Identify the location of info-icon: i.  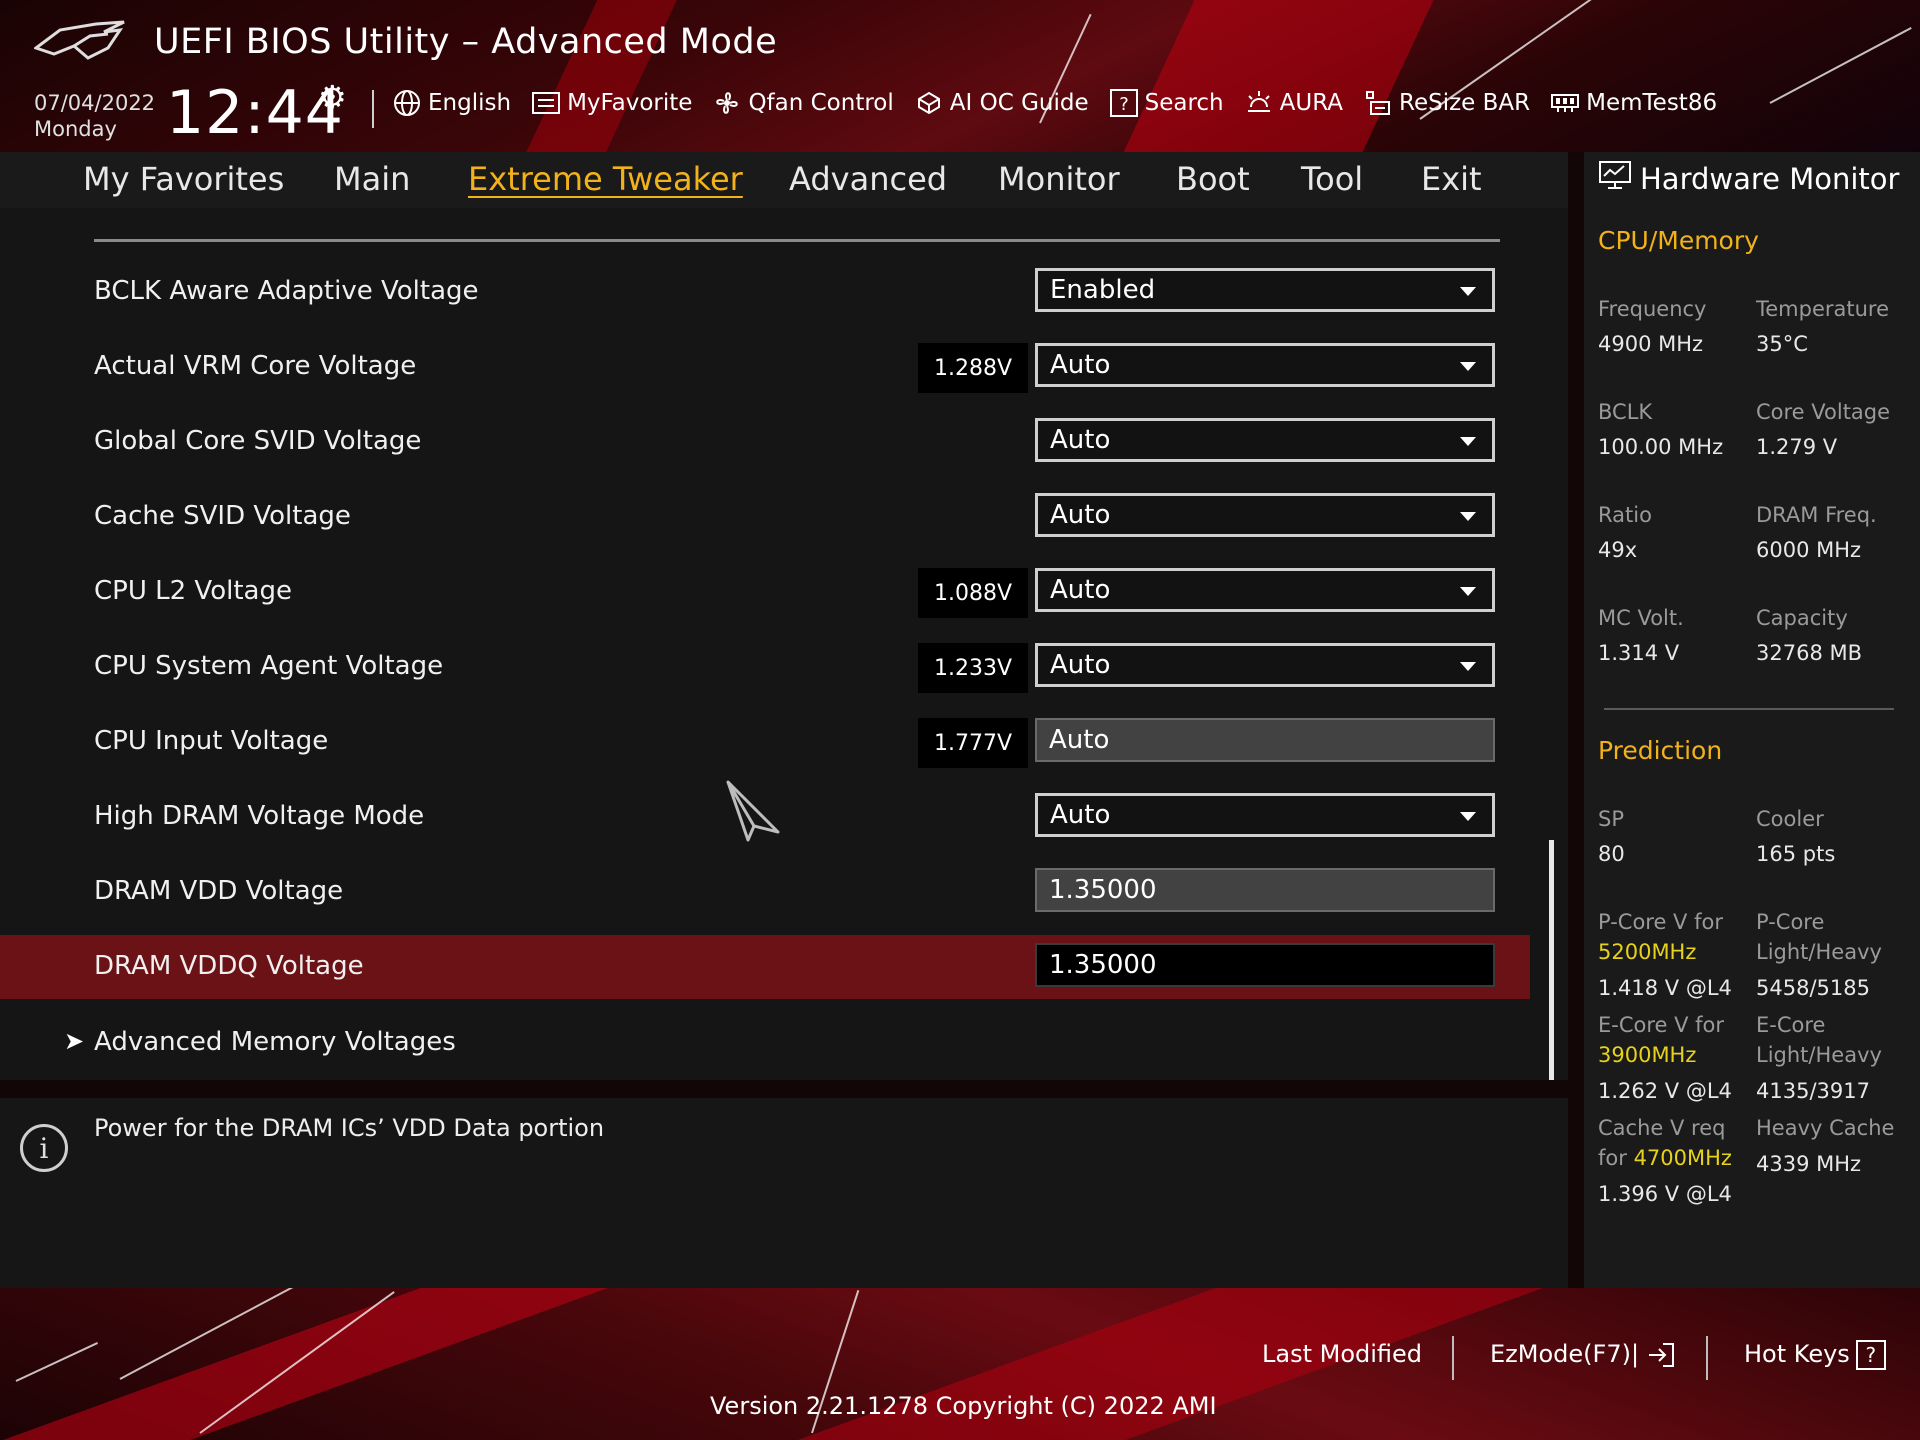
(44, 1148).